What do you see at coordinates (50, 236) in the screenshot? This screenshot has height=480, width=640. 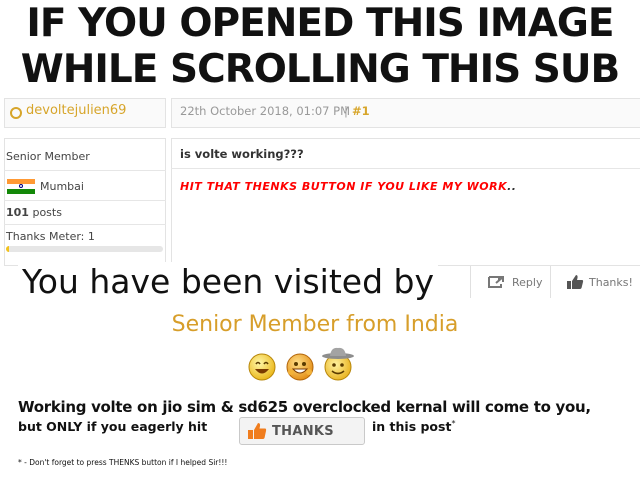 I see `thanks-meter-label: Thanks Meter: 1` at bounding box center [50, 236].